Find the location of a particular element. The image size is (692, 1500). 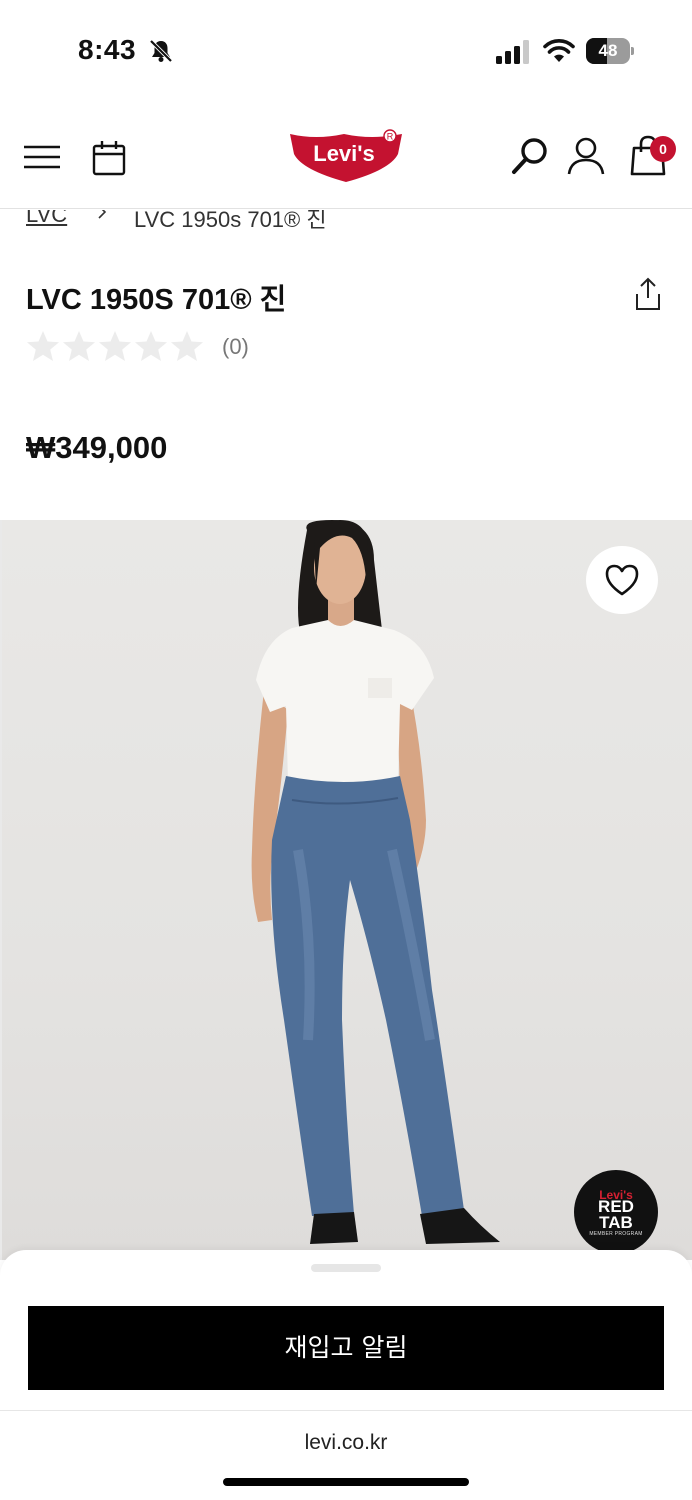

heart-icon is located at coordinates (622, 580).